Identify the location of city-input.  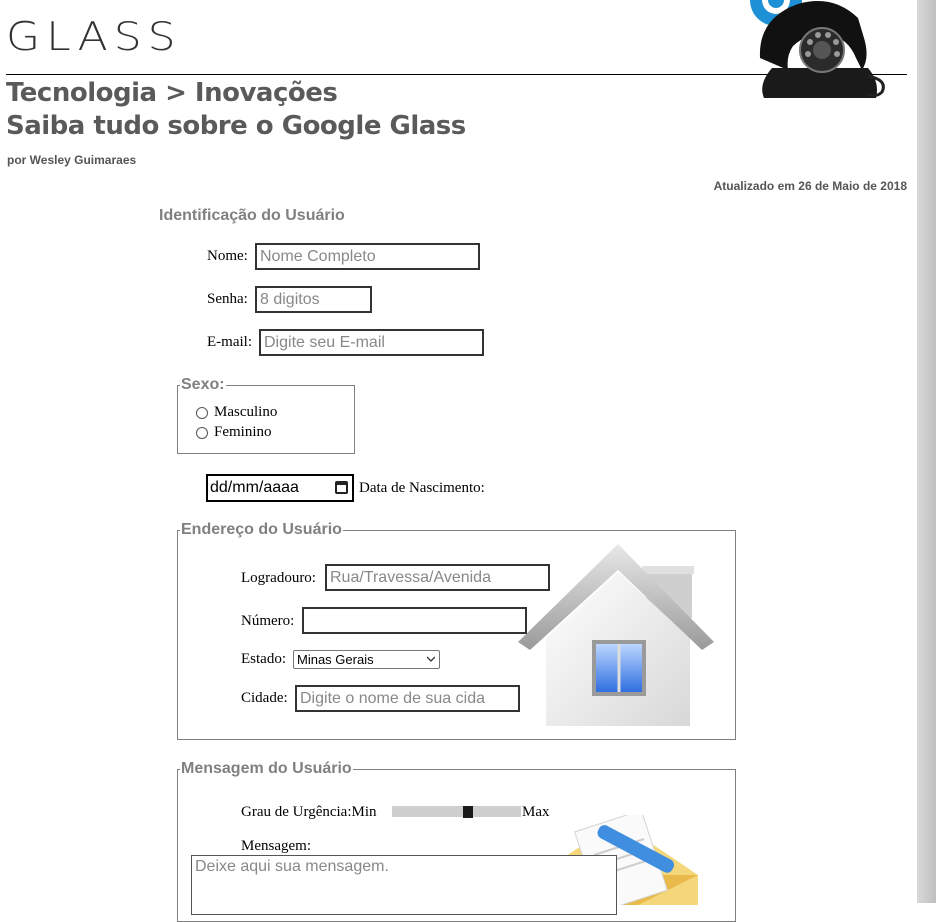
(407, 698).